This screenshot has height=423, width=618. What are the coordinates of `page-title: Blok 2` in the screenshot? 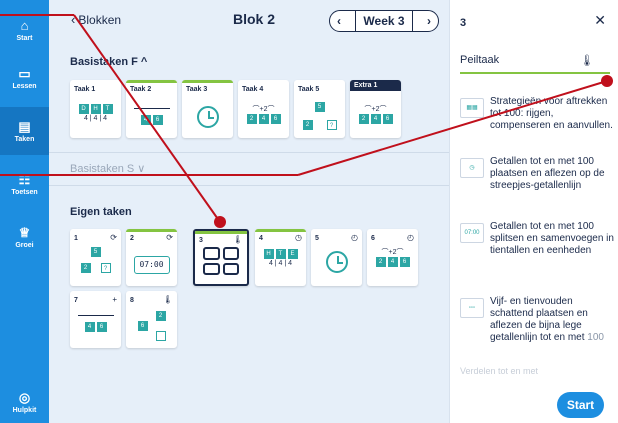 It's located at (254, 19).